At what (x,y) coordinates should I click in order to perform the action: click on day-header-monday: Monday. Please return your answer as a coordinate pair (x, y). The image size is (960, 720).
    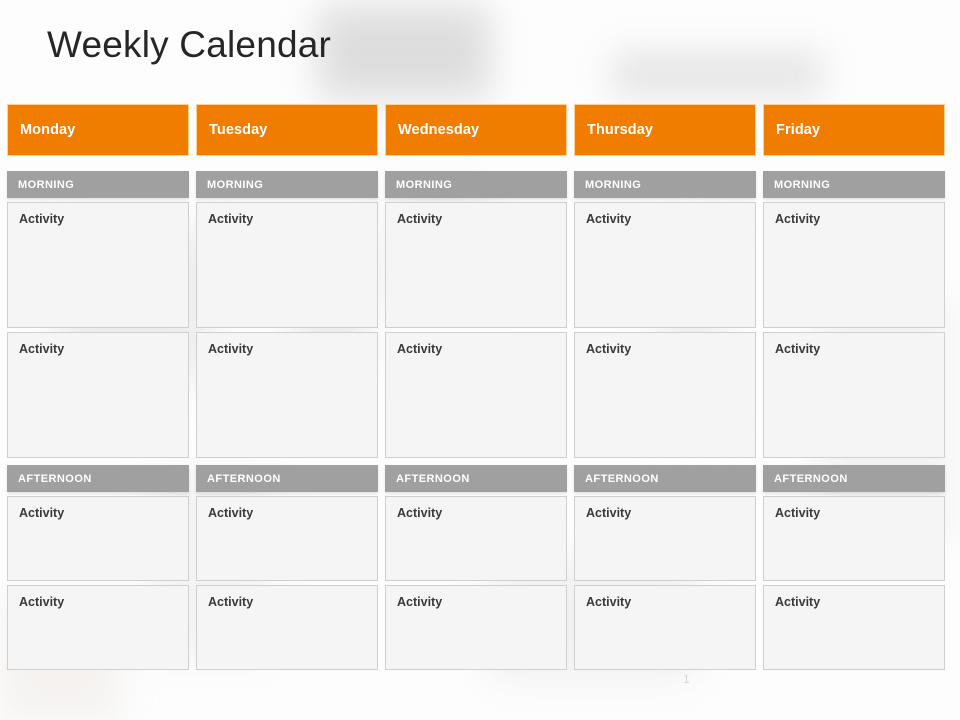
    Looking at the image, I should click on (98, 130).